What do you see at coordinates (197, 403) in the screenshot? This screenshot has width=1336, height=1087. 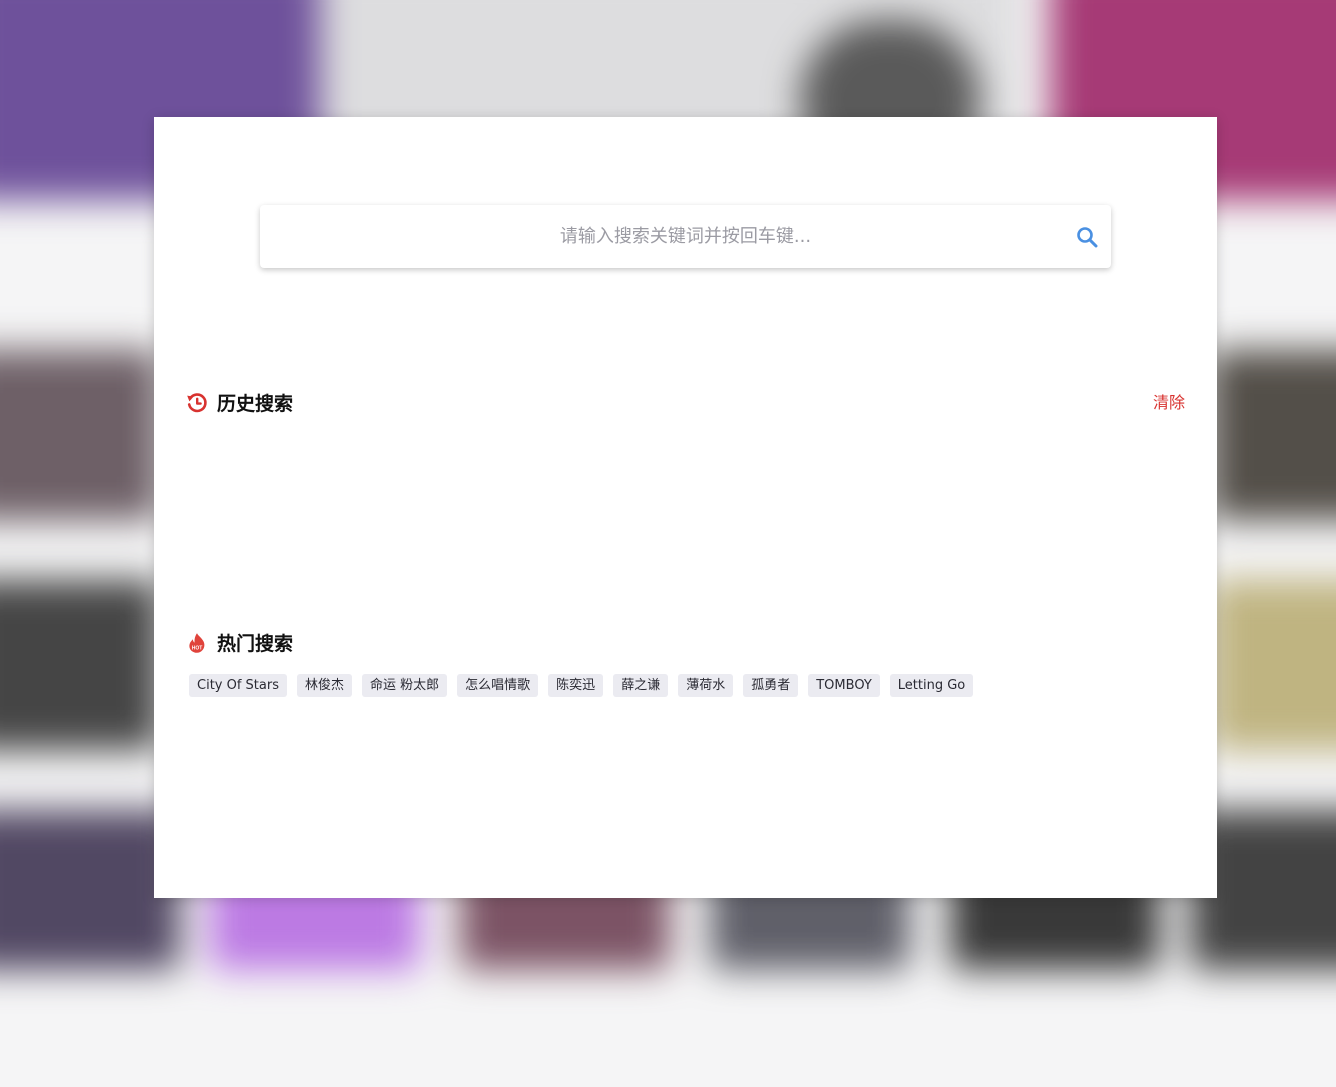 I see `history-icon` at bounding box center [197, 403].